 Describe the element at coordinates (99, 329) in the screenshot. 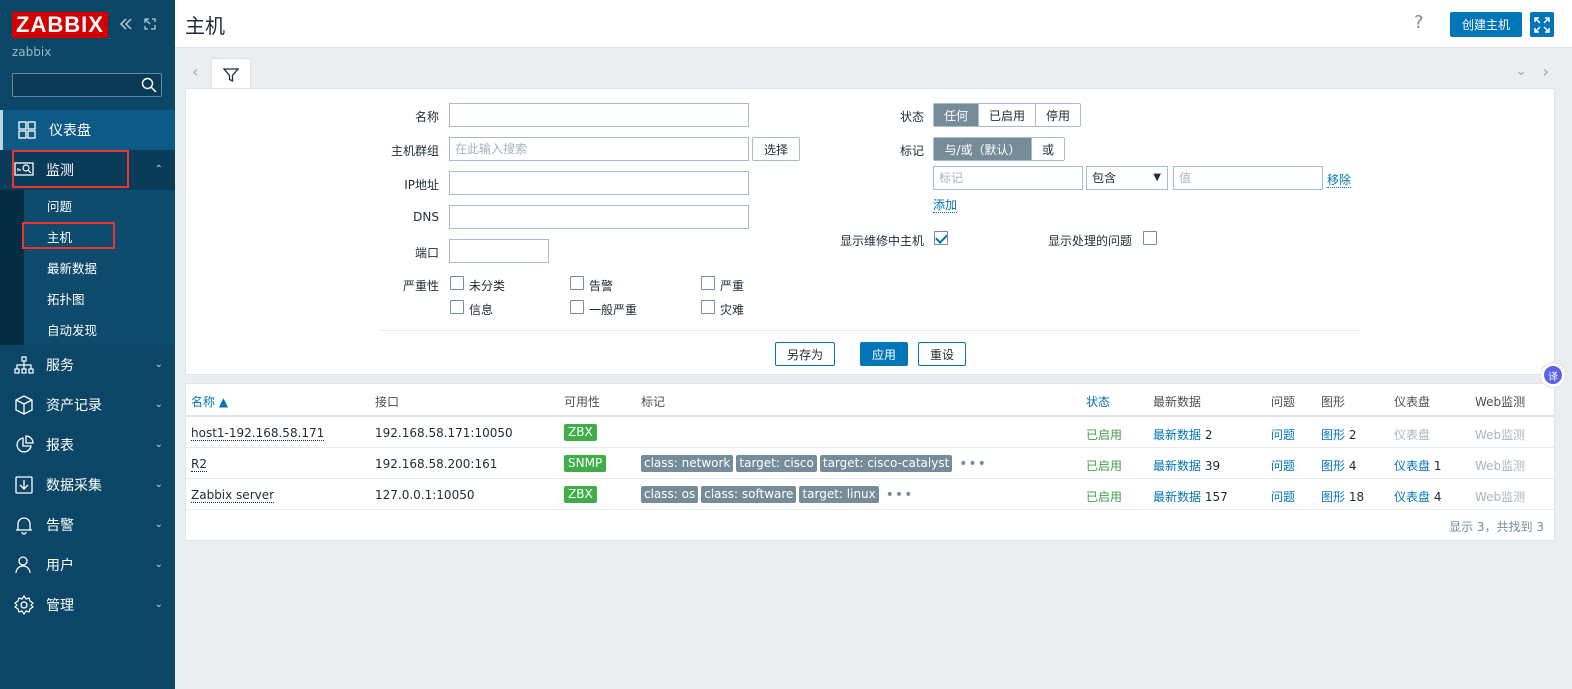

I see `submenu-discovery: 自动发现` at that location.